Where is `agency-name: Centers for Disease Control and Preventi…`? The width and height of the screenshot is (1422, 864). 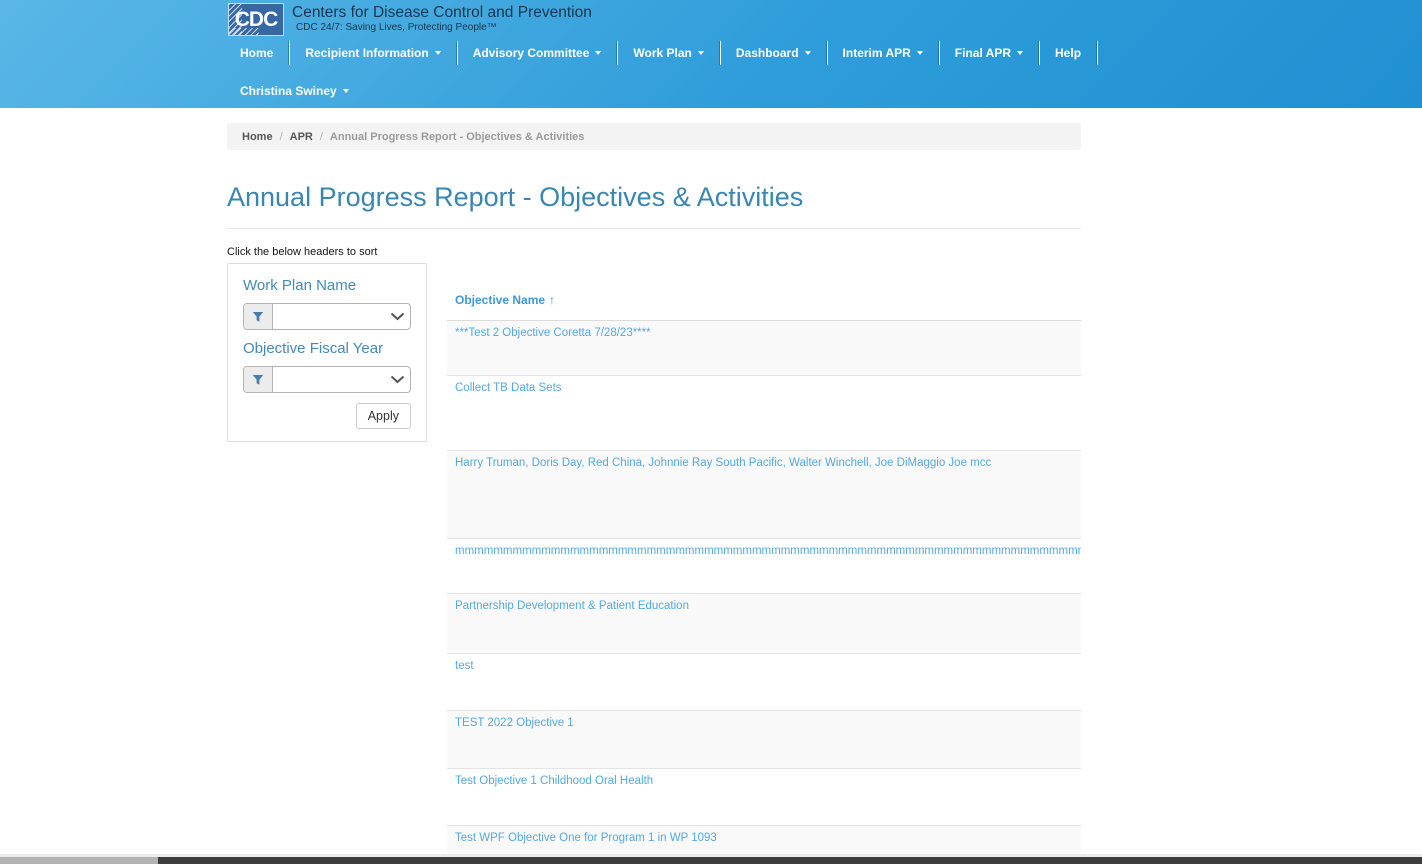
agency-name: Centers for Disease Control and Preventi… is located at coordinates (442, 12).